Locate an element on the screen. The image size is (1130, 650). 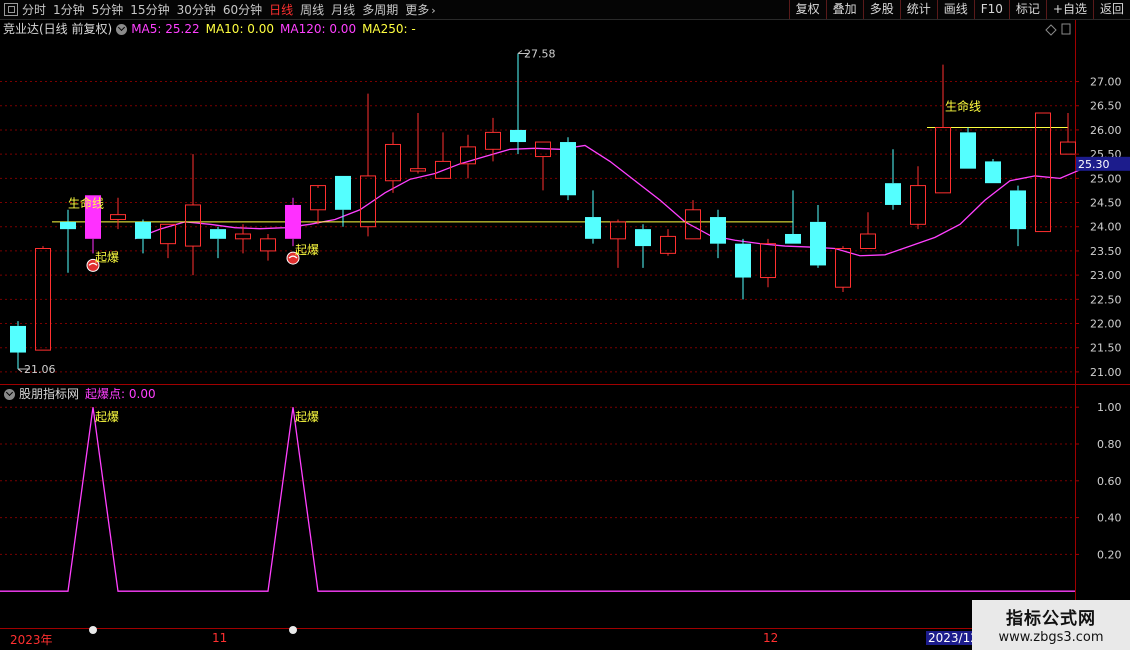
toolbar-right-buttons: 复权 叠加 多股 统计 画线 F10 标记 +自选 返回 is located at coordinates (959, 9).